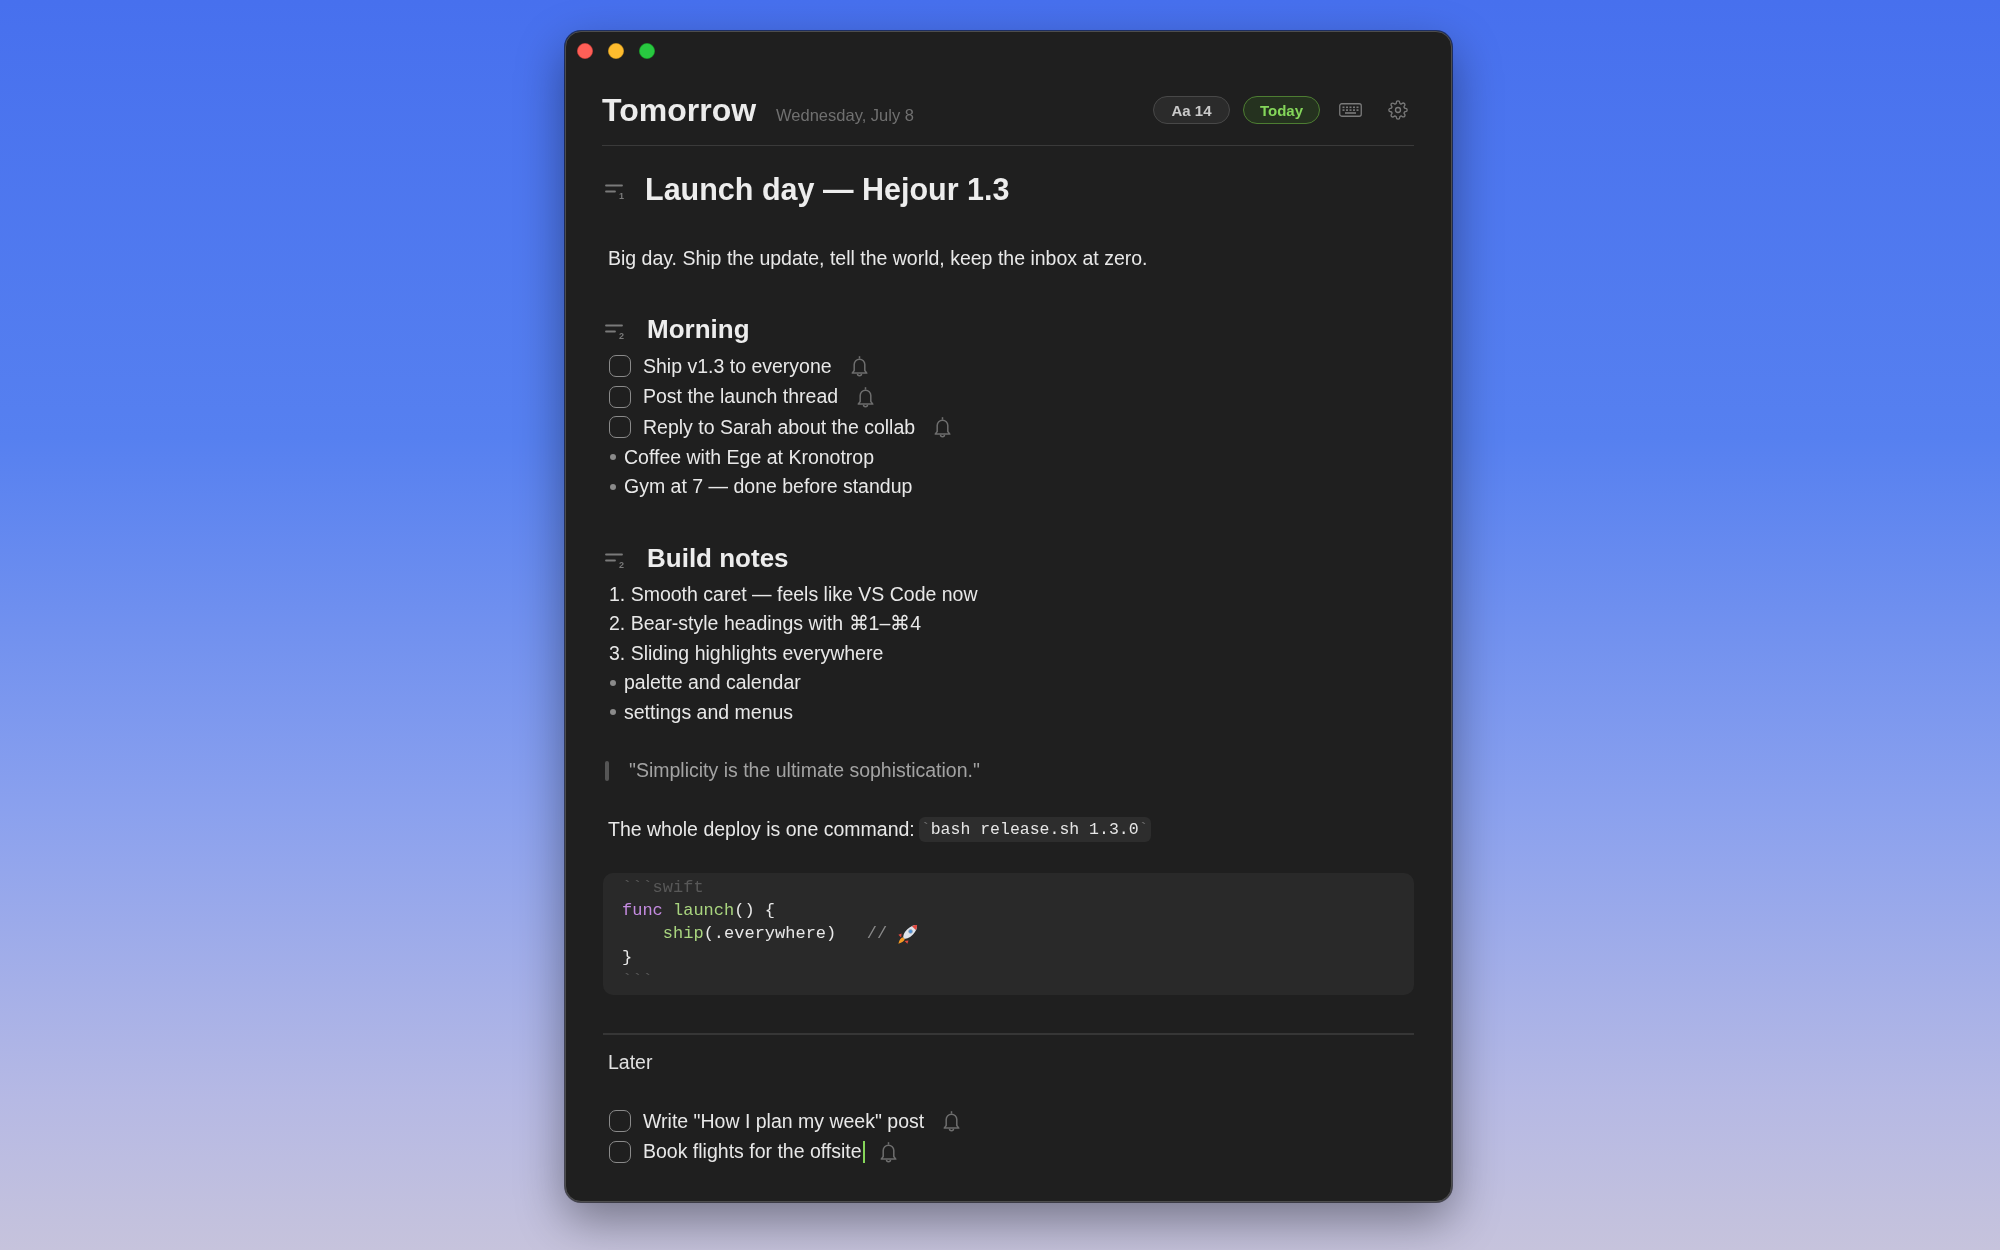  Describe the element at coordinates (779, 427) in the screenshot. I see `task-text: Reply to Sarah about the collab` at that location.